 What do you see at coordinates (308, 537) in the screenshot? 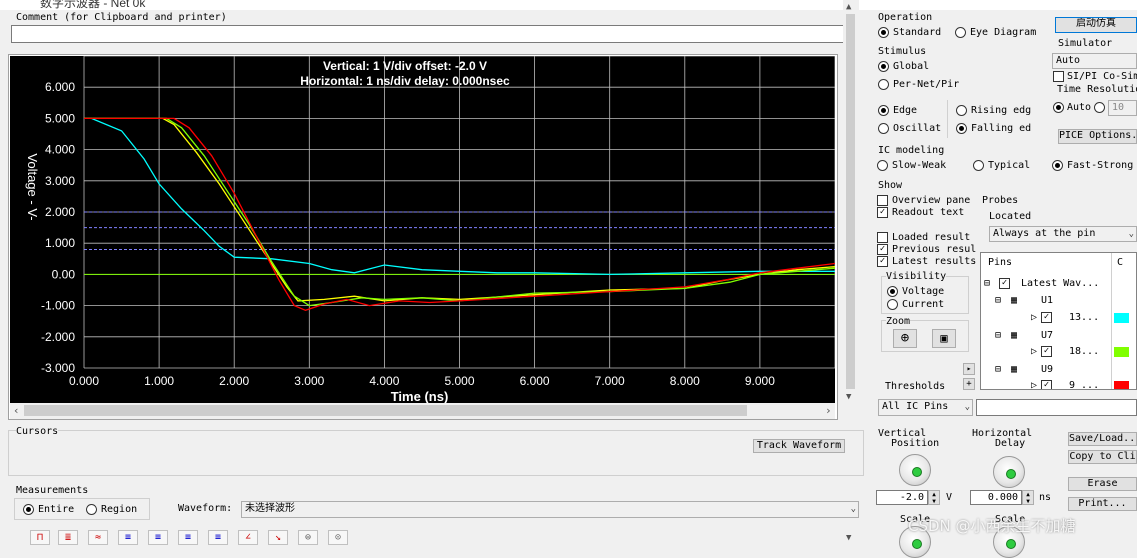
I see `measure-tool-icon: ⊜` at bounding box center [308, 537].